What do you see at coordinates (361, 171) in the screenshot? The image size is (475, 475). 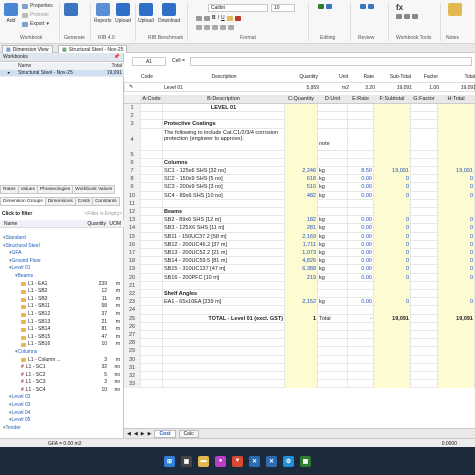 I see `cell-e: 8.50` at bounding box center [361, 171].